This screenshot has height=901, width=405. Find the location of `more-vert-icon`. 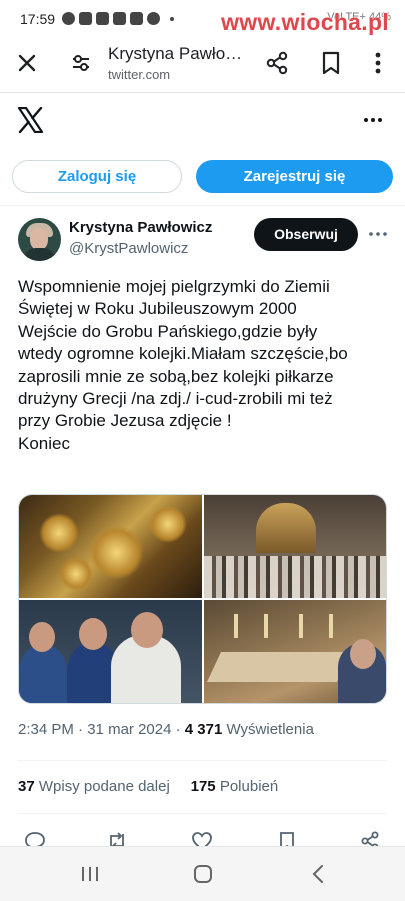

more-vert-icon is located at coordinates (378, 63).